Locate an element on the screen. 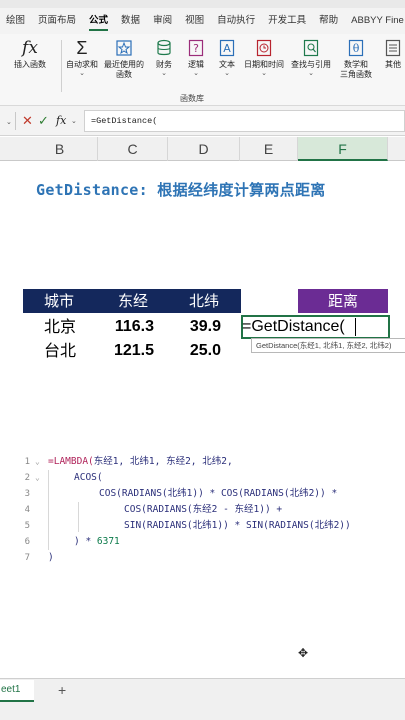 Image resolution: width=405 pixels, height=720 pixels. cancel-icon: ✕ is located at coordinates (27, 121).